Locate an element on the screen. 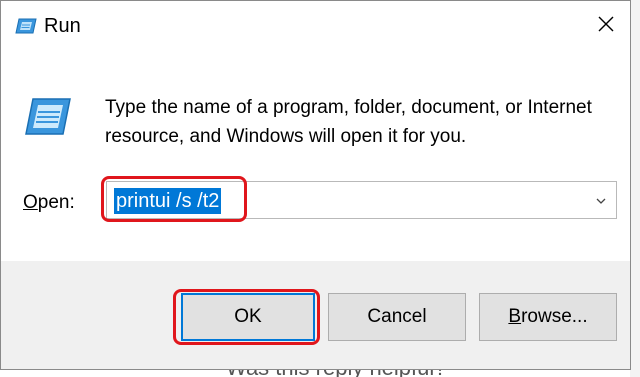 The height and width of the screenshot is (377, 640). title-bar: Run is located at coordinates (315, 26).